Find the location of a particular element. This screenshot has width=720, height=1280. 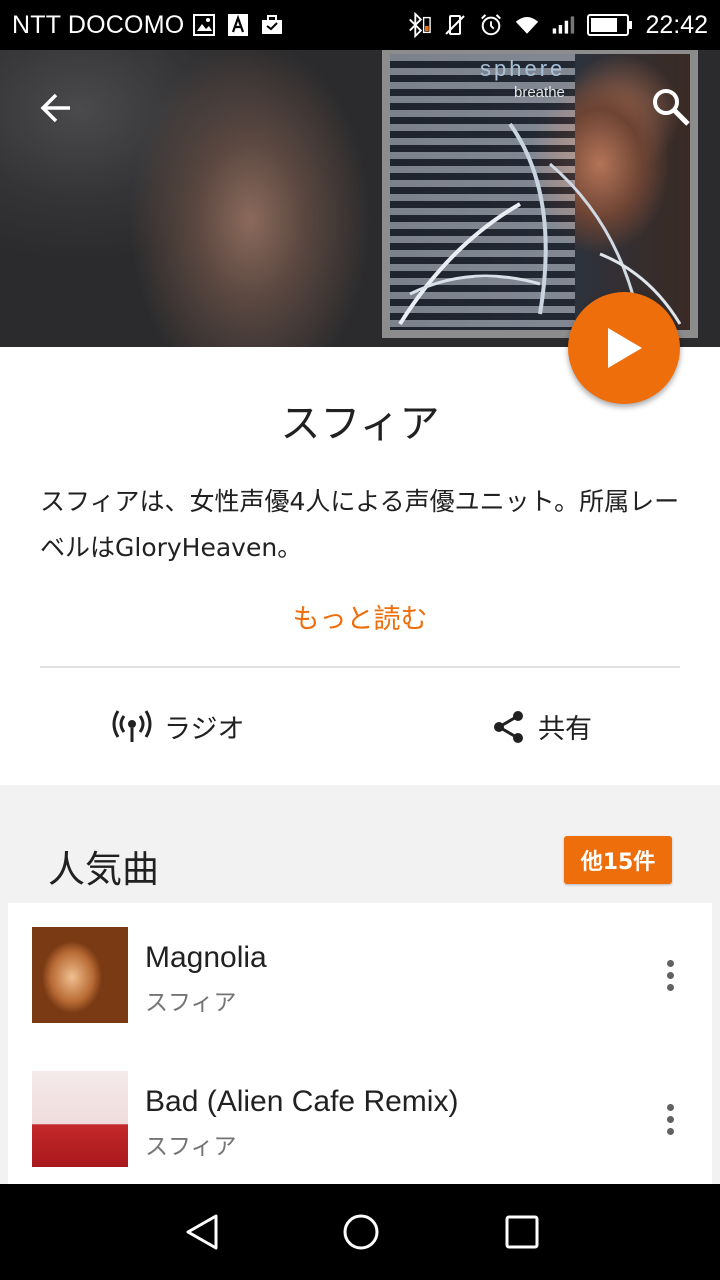

share-icon is located at coordinates (508, 726).